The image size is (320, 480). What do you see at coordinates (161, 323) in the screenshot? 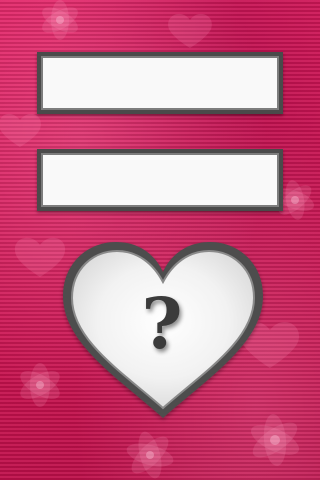
I see `question-mark-symbol: ?` at bounding box center [161, 323].